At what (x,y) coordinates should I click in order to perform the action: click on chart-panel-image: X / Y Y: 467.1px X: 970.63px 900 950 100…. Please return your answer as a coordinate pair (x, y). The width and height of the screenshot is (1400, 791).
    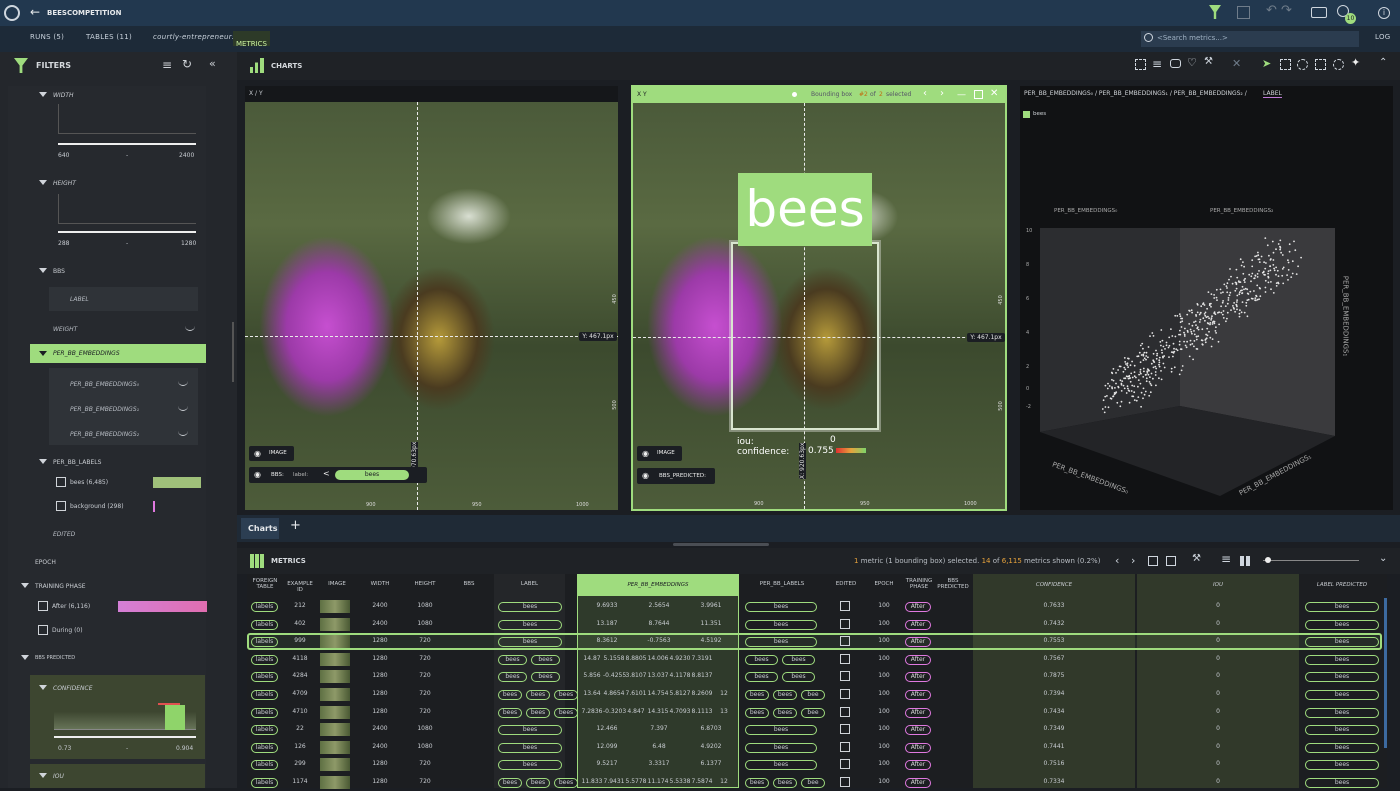
    Looking at the image, I should click on (431, 298).